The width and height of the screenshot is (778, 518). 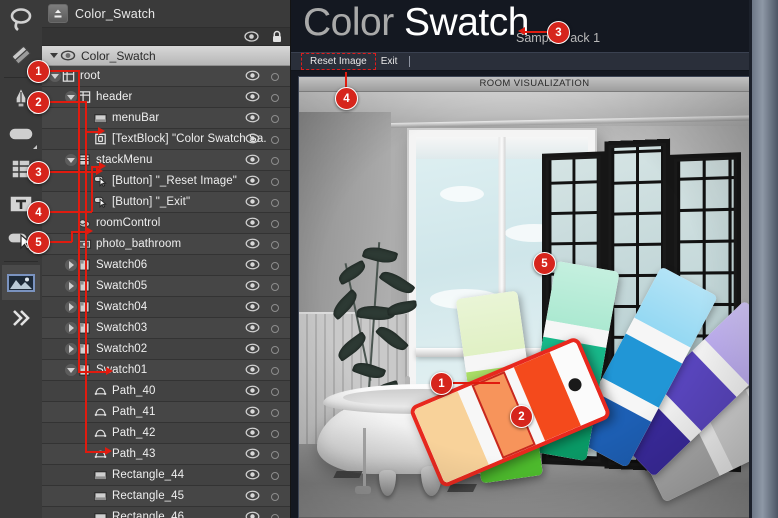 What do you see at coordinates (21, 168) in the screenshot?
I see `grid-tool-button` at bounding box center [21, 168].